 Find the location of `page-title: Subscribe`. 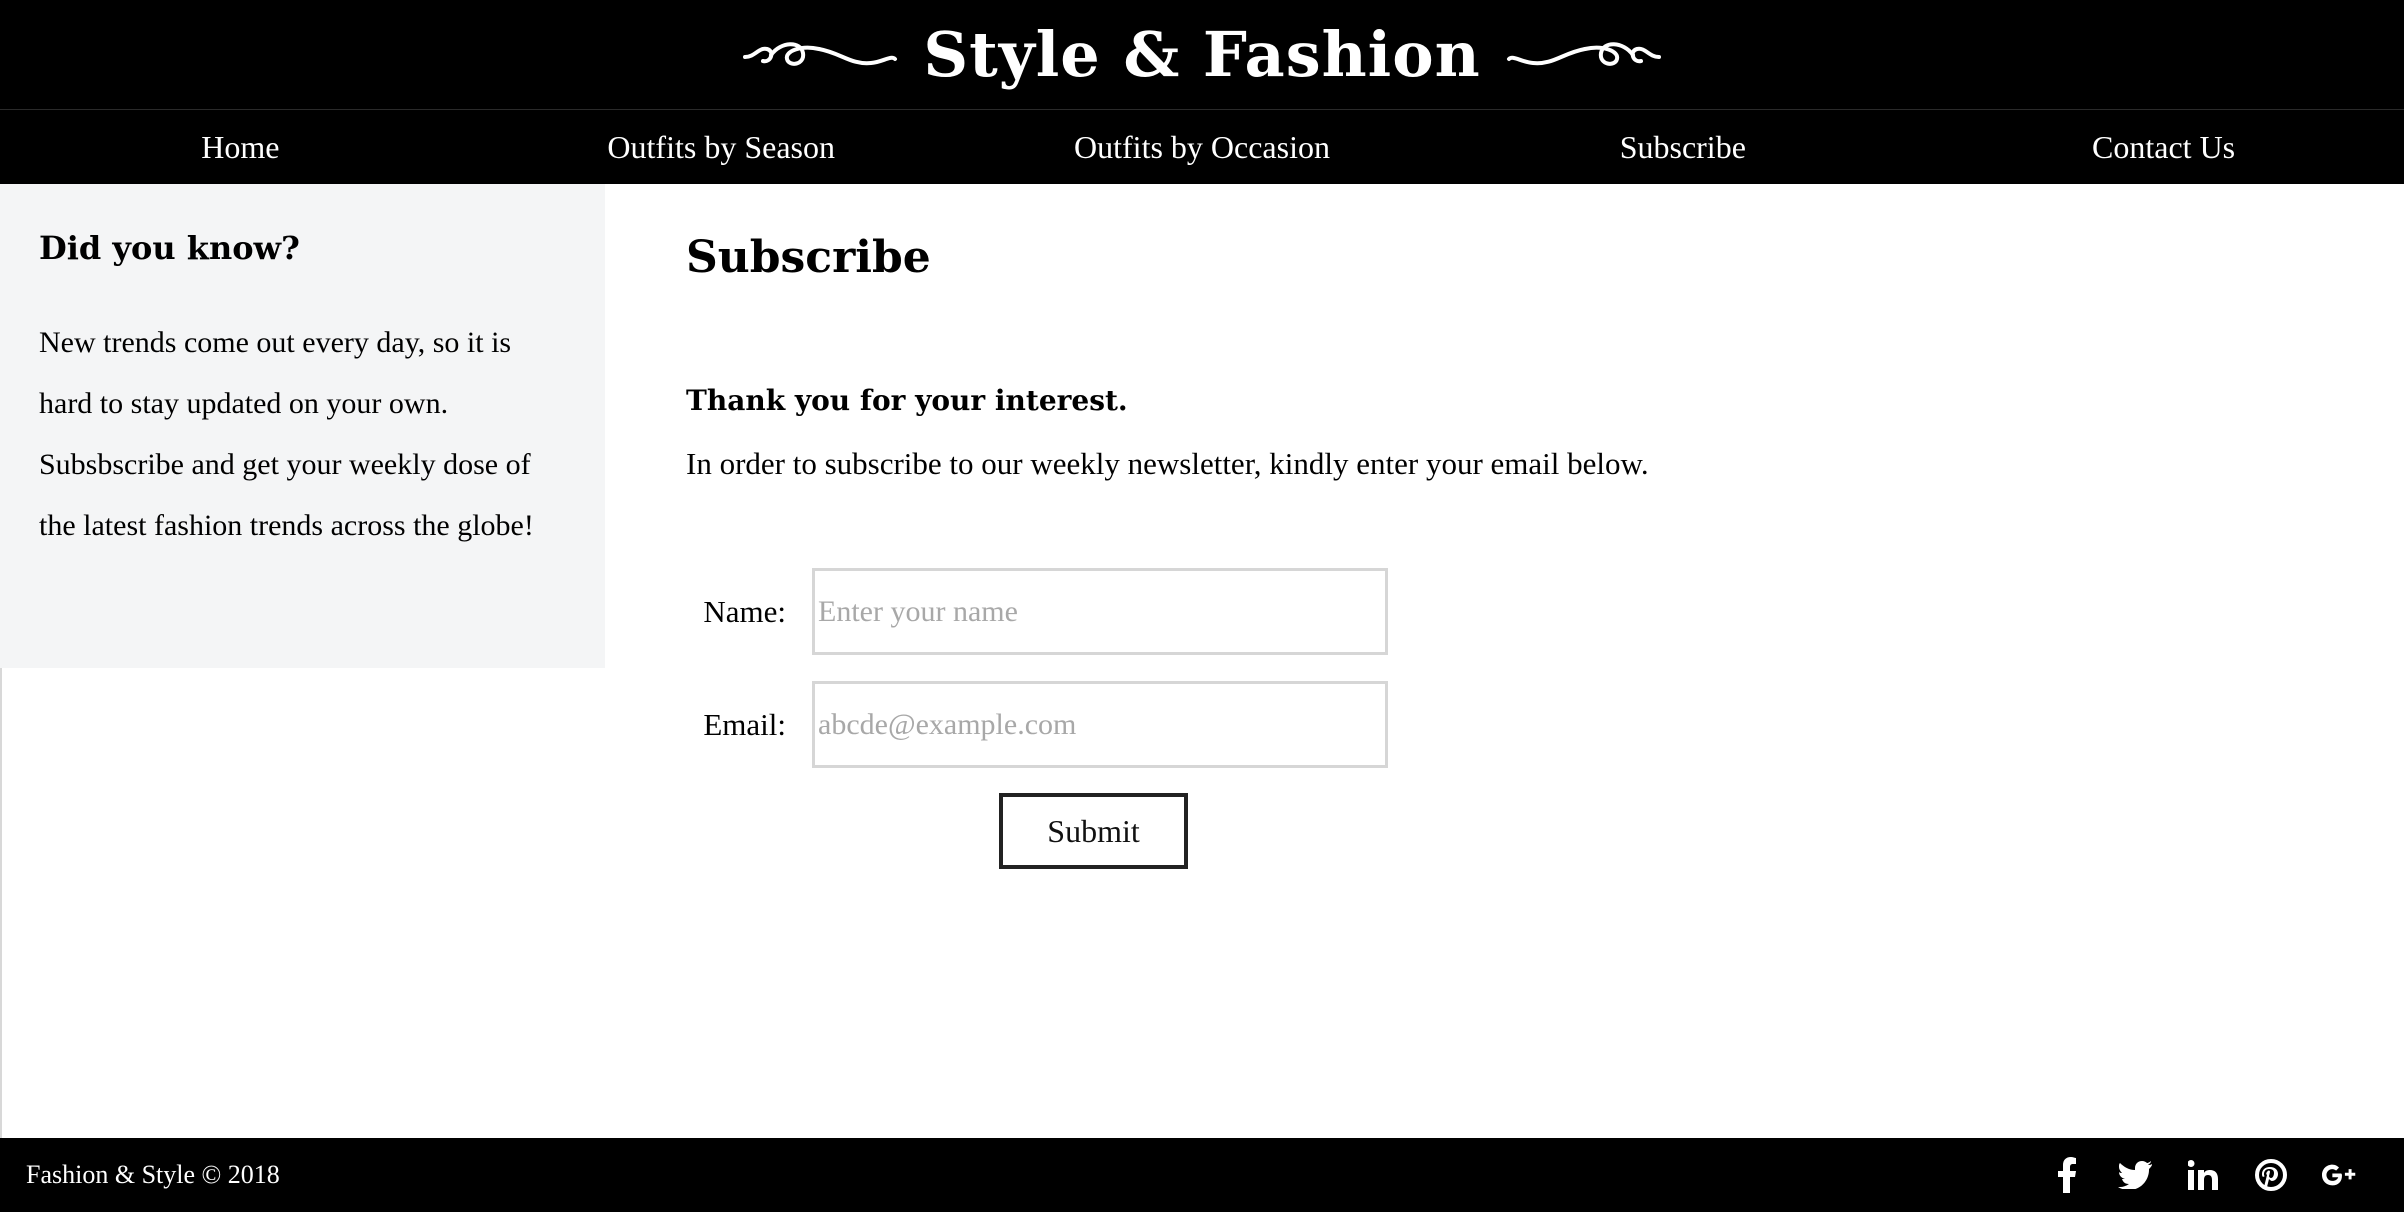

page-title: Subscribe is located at coordinates (808, 257).